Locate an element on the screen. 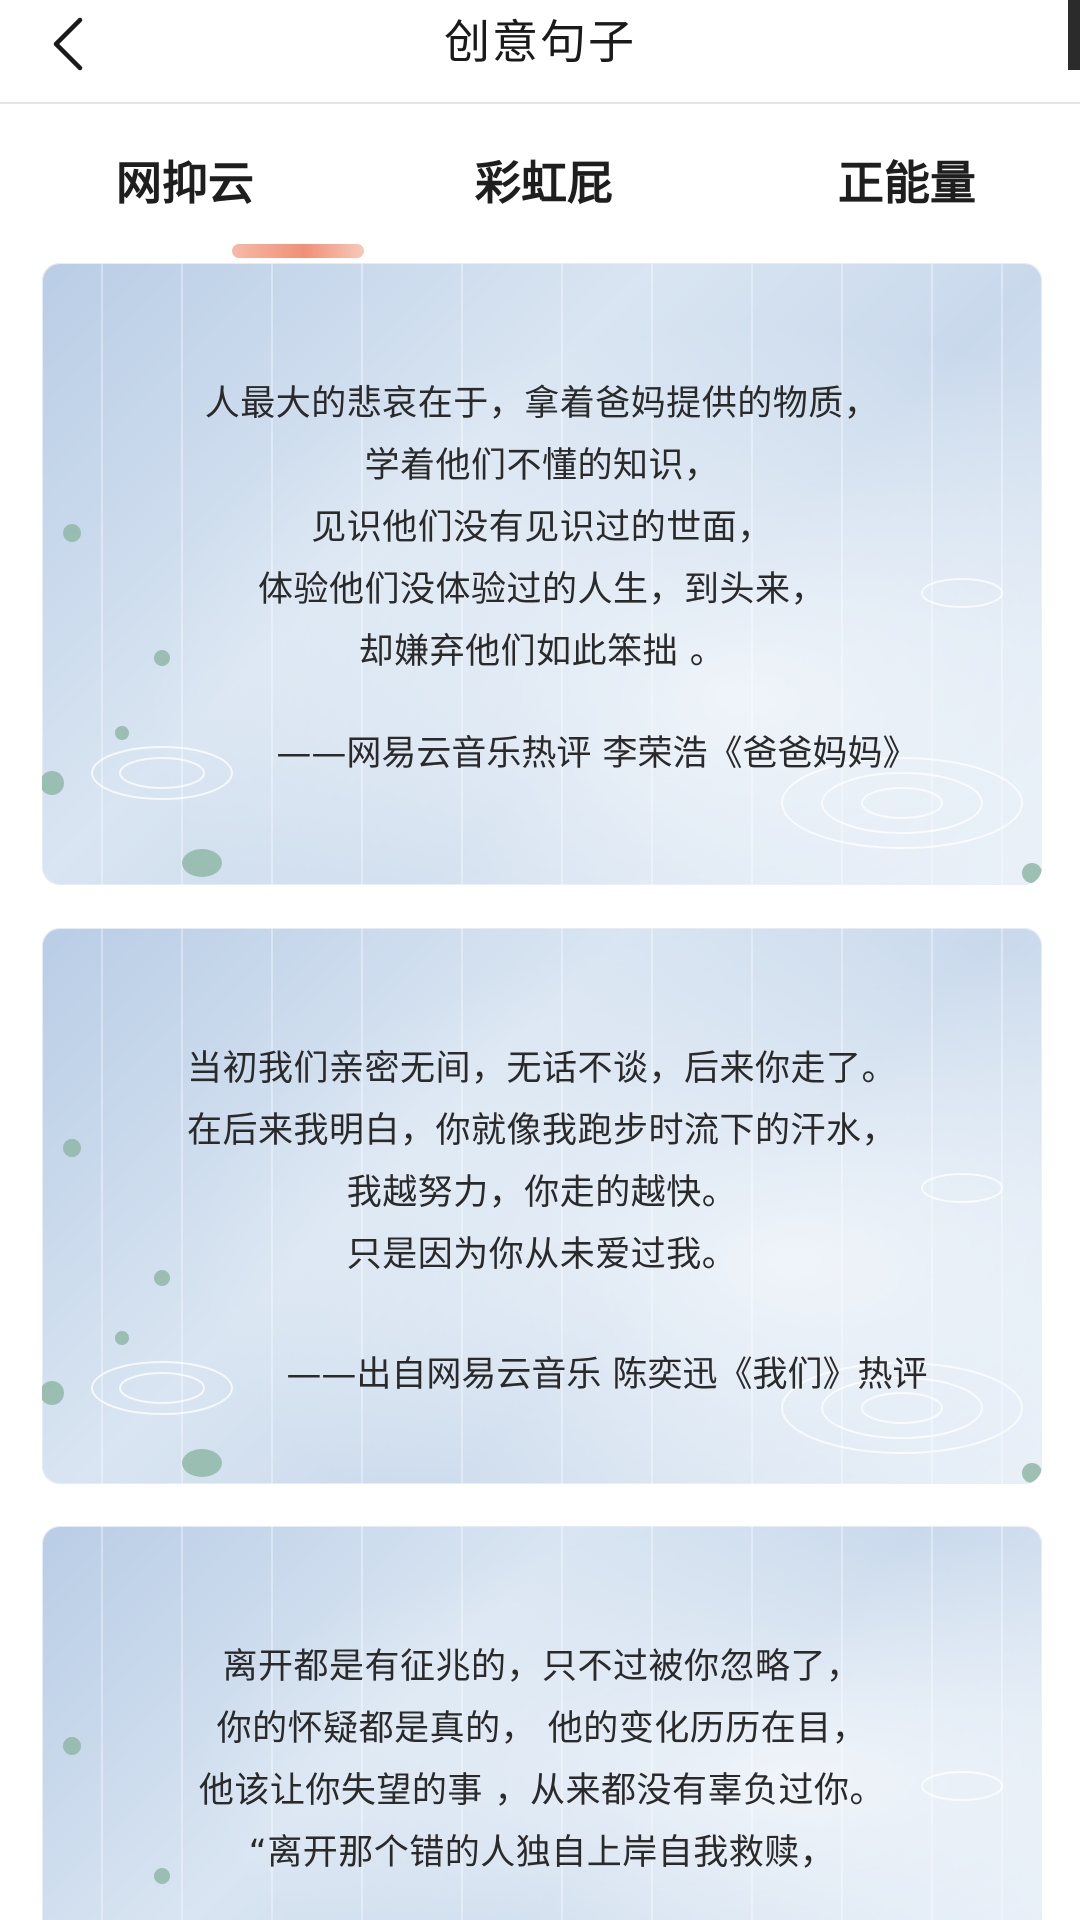 The height and width of the screenshot is (1920, 1080). tab-wangyiyun: 网抑云 is located at coordinates (240, 205).